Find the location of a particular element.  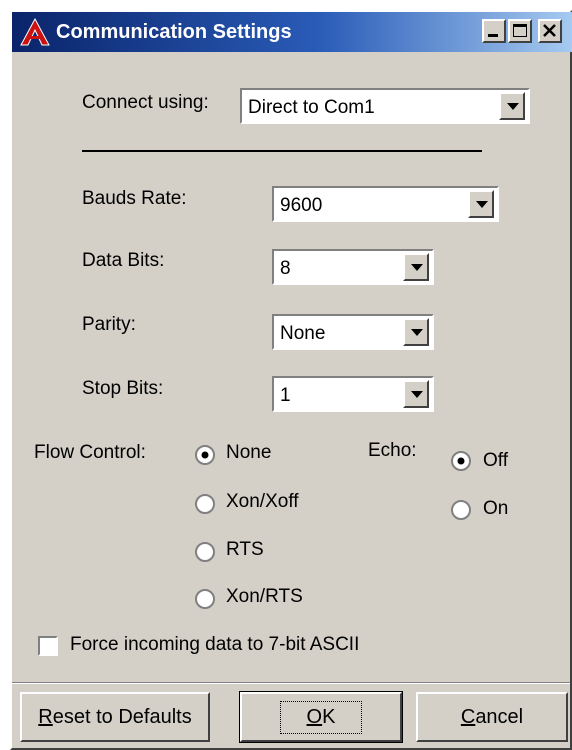

flow-control-xon-xoff-label: Xon/Xoff is located at coordinates (262, 502).